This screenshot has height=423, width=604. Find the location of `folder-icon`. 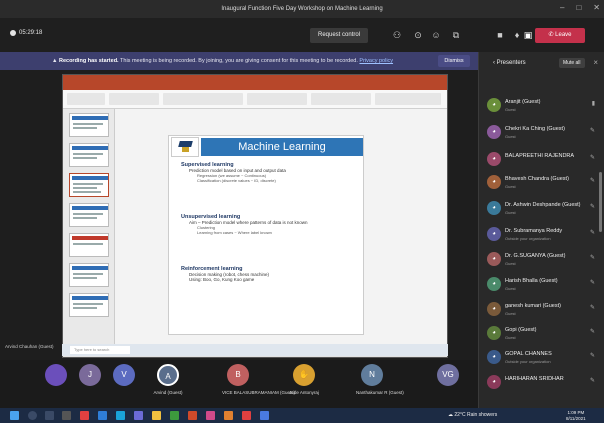

folder-icon is located at coordinates (156, 415).